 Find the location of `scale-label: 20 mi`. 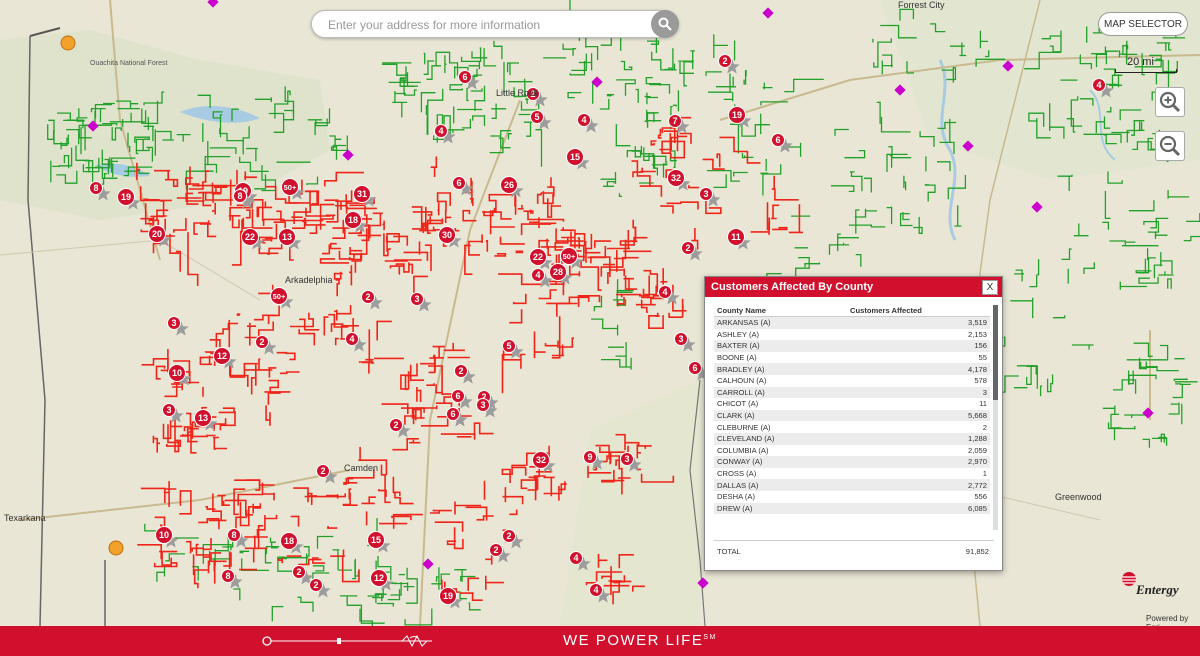

scale-label: 20 mi is located at coordinates (1140, 62).